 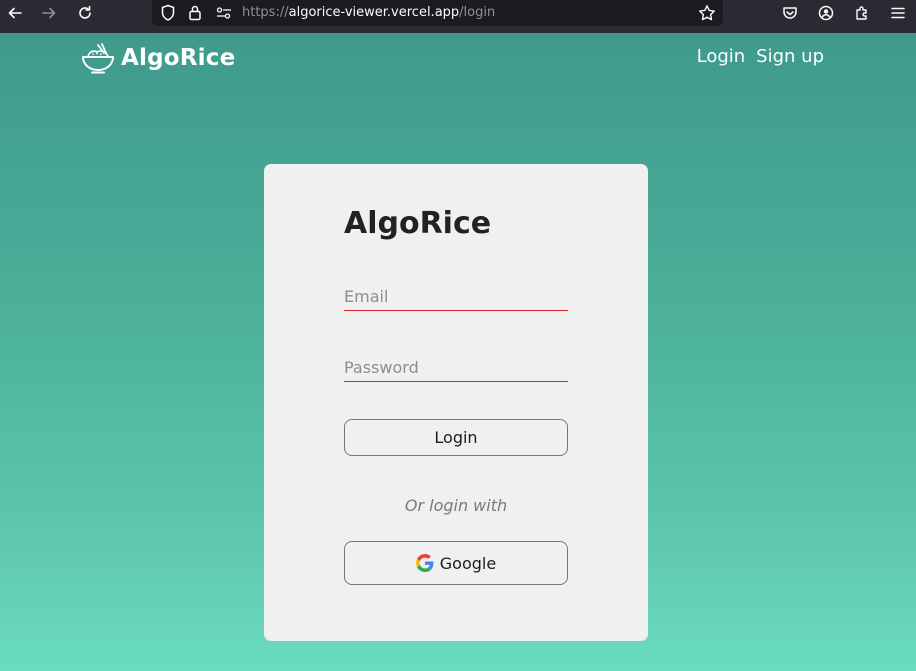 I want to click on extensions-icon, so click(x=861, y=13).